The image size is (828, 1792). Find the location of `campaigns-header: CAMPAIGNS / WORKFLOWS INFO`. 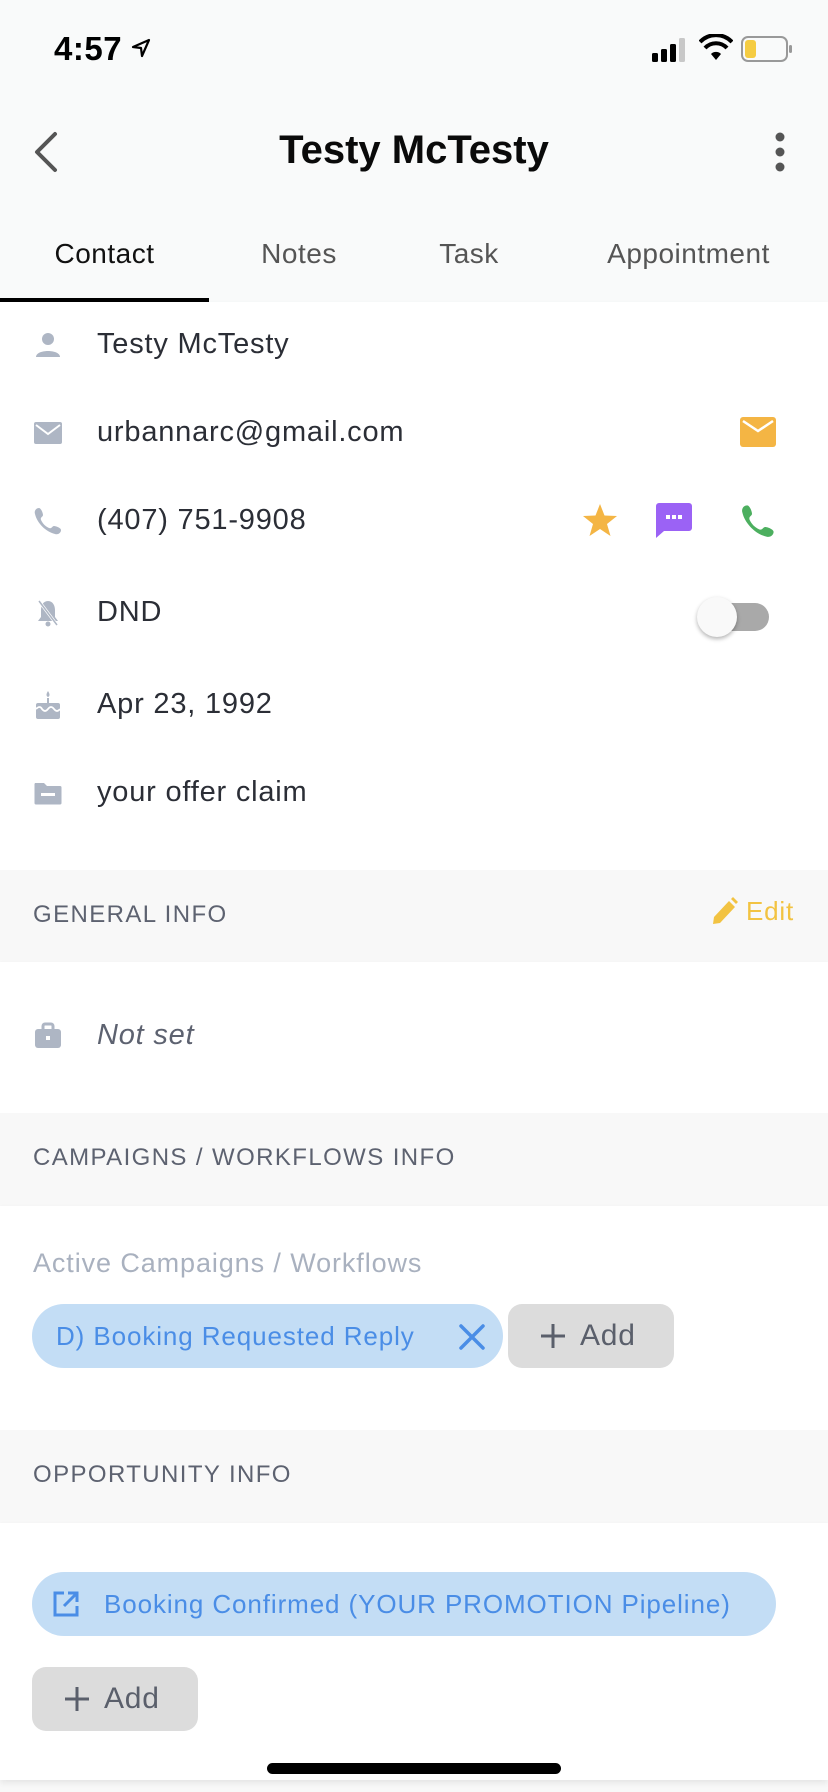

campaigns-header: CAMPAIGNS / WORKFLOWS INFO is located at coordinates (414, 1159).